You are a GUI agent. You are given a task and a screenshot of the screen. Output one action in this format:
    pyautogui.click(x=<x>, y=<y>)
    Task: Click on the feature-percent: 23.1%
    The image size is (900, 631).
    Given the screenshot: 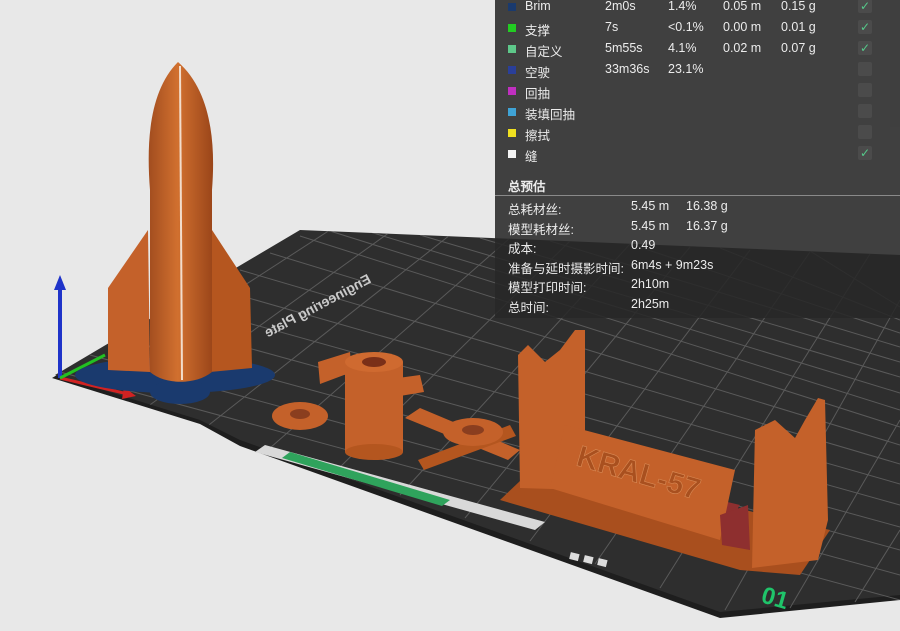 What is the action you would take?
    pyautogui.click(x=686, y=69)
    